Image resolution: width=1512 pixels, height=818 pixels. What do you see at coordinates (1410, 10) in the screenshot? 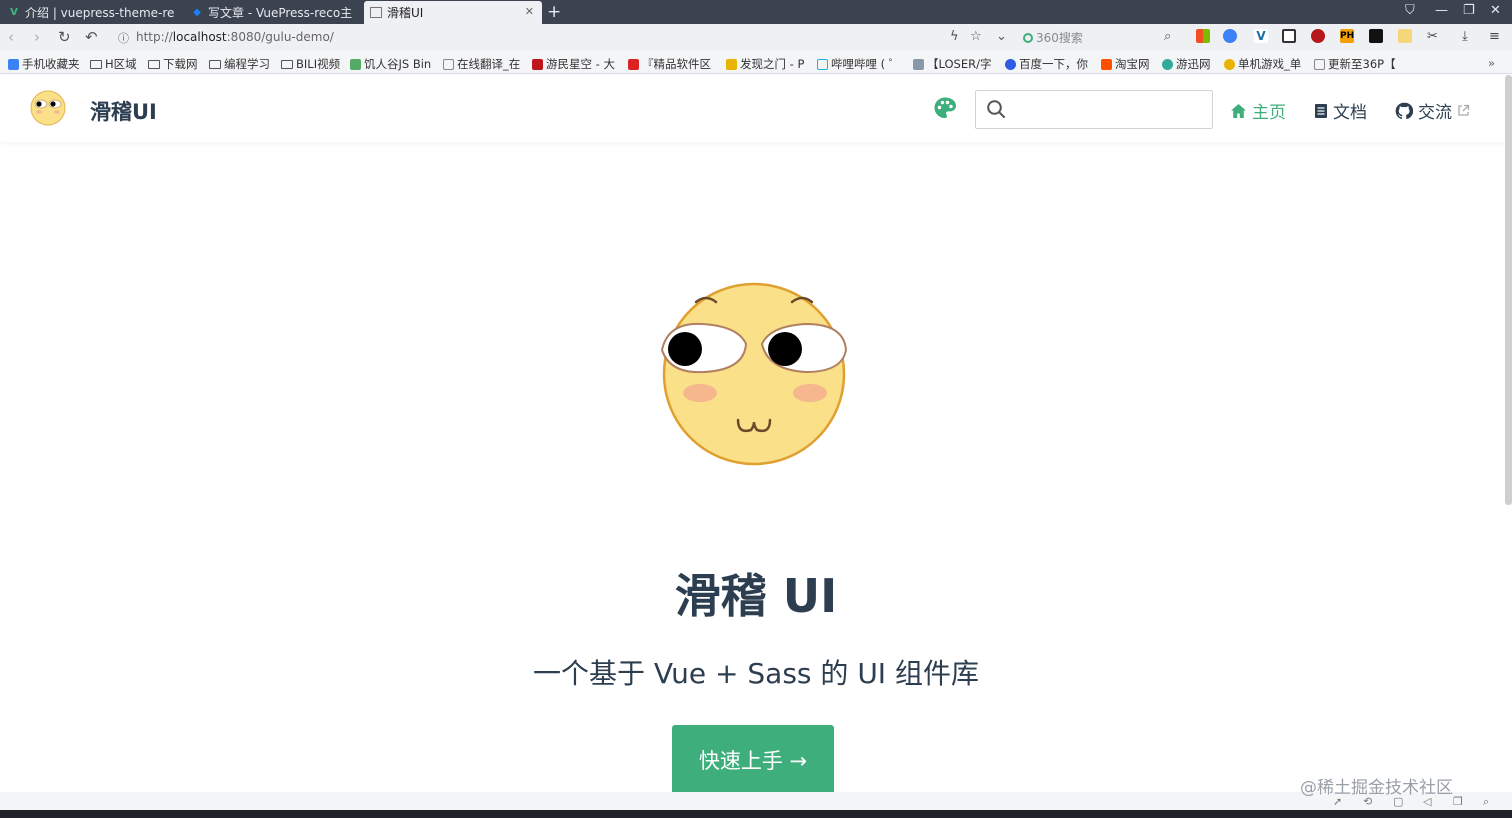
I see `skin-icon: ⛉` at bounding box center [1410, 10].